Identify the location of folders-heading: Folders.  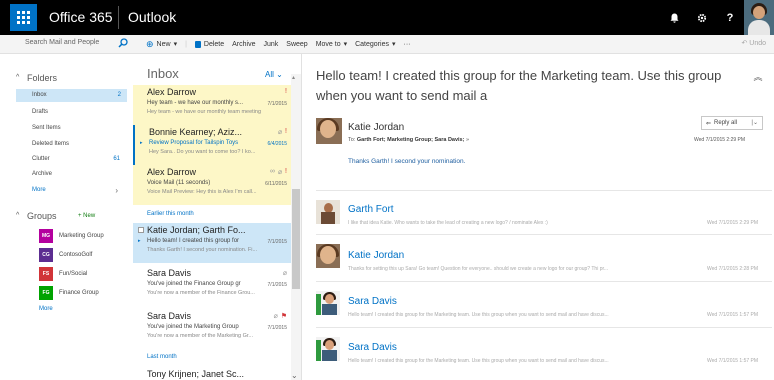
(42, 78).